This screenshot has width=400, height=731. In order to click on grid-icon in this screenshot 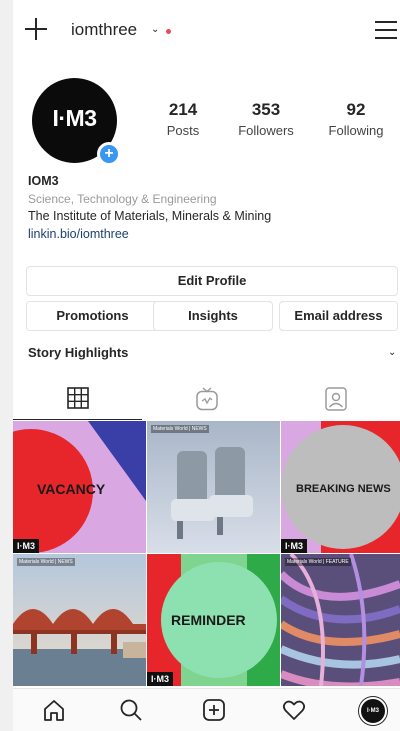, I will do `click(78, 398)`.